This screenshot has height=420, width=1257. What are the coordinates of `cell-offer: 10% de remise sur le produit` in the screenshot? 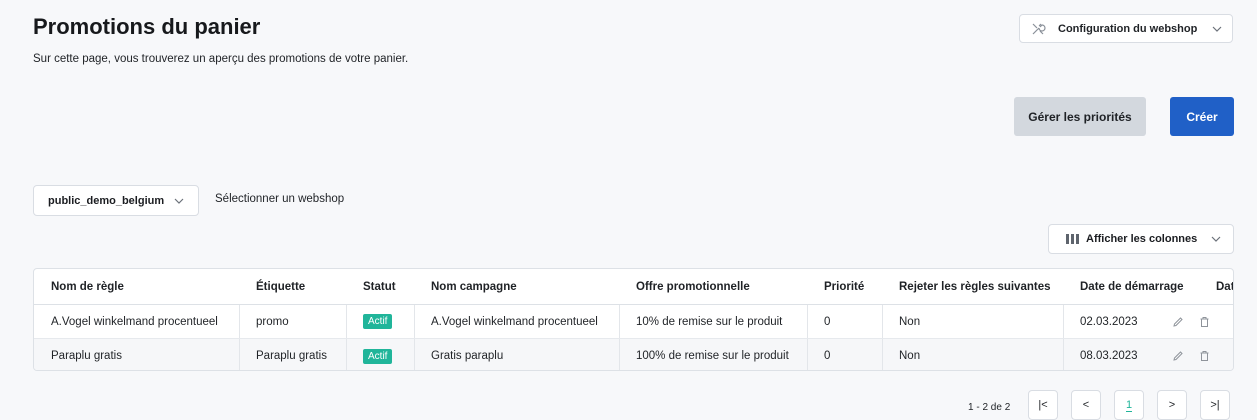 It's located at (709, 321).